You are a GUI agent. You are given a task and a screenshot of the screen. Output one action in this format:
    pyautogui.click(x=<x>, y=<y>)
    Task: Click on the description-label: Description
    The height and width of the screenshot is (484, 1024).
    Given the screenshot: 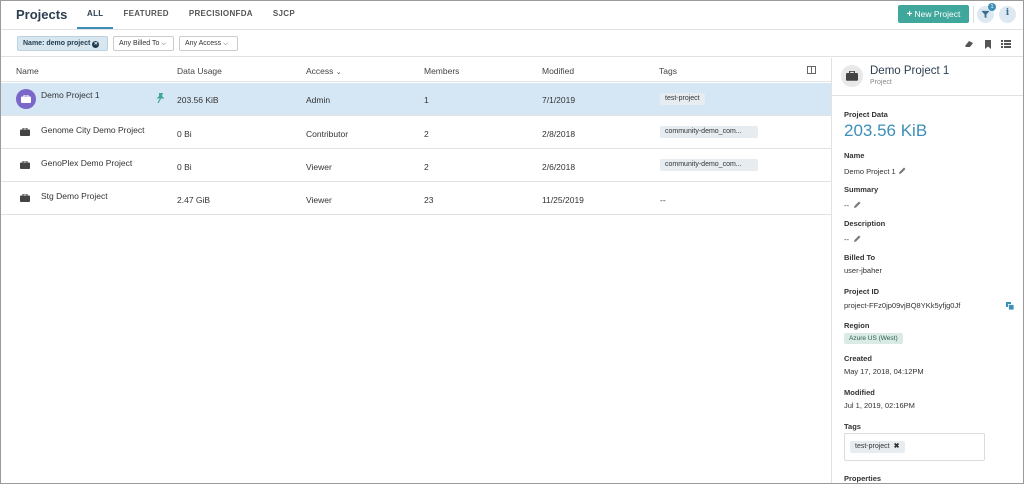 What is the action you would take?
    pyautogui.click(x=865, y=223)
    